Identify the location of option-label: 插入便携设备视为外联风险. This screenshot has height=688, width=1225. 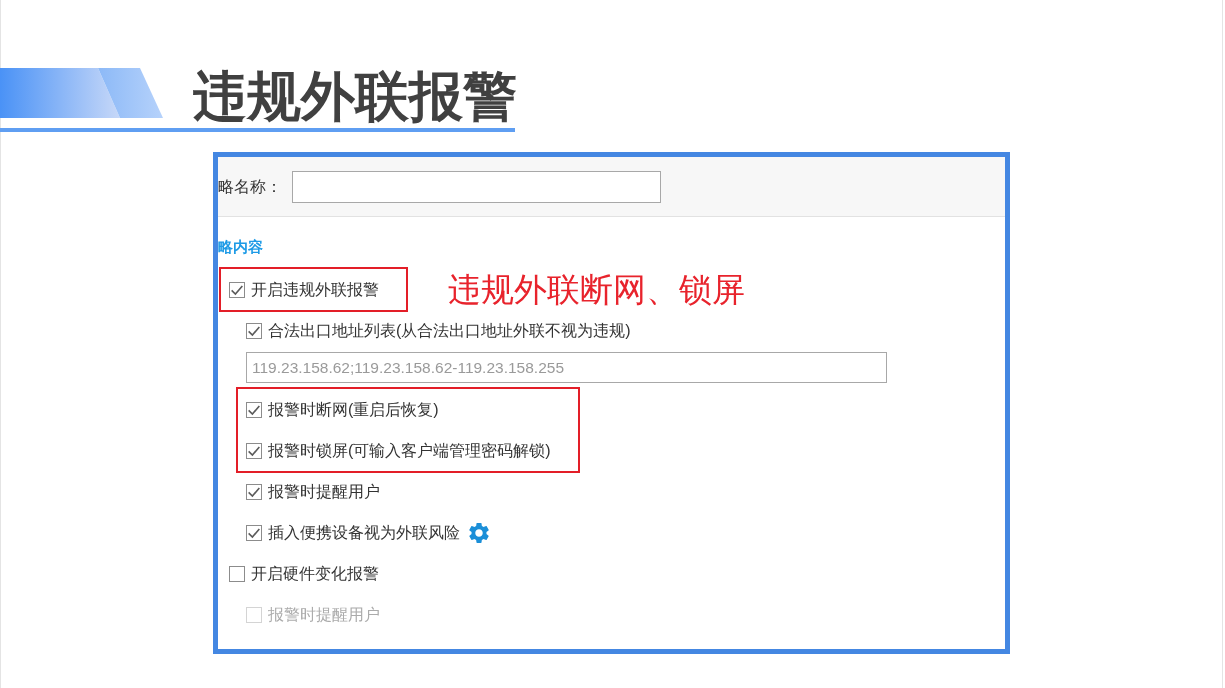
(364, 532).